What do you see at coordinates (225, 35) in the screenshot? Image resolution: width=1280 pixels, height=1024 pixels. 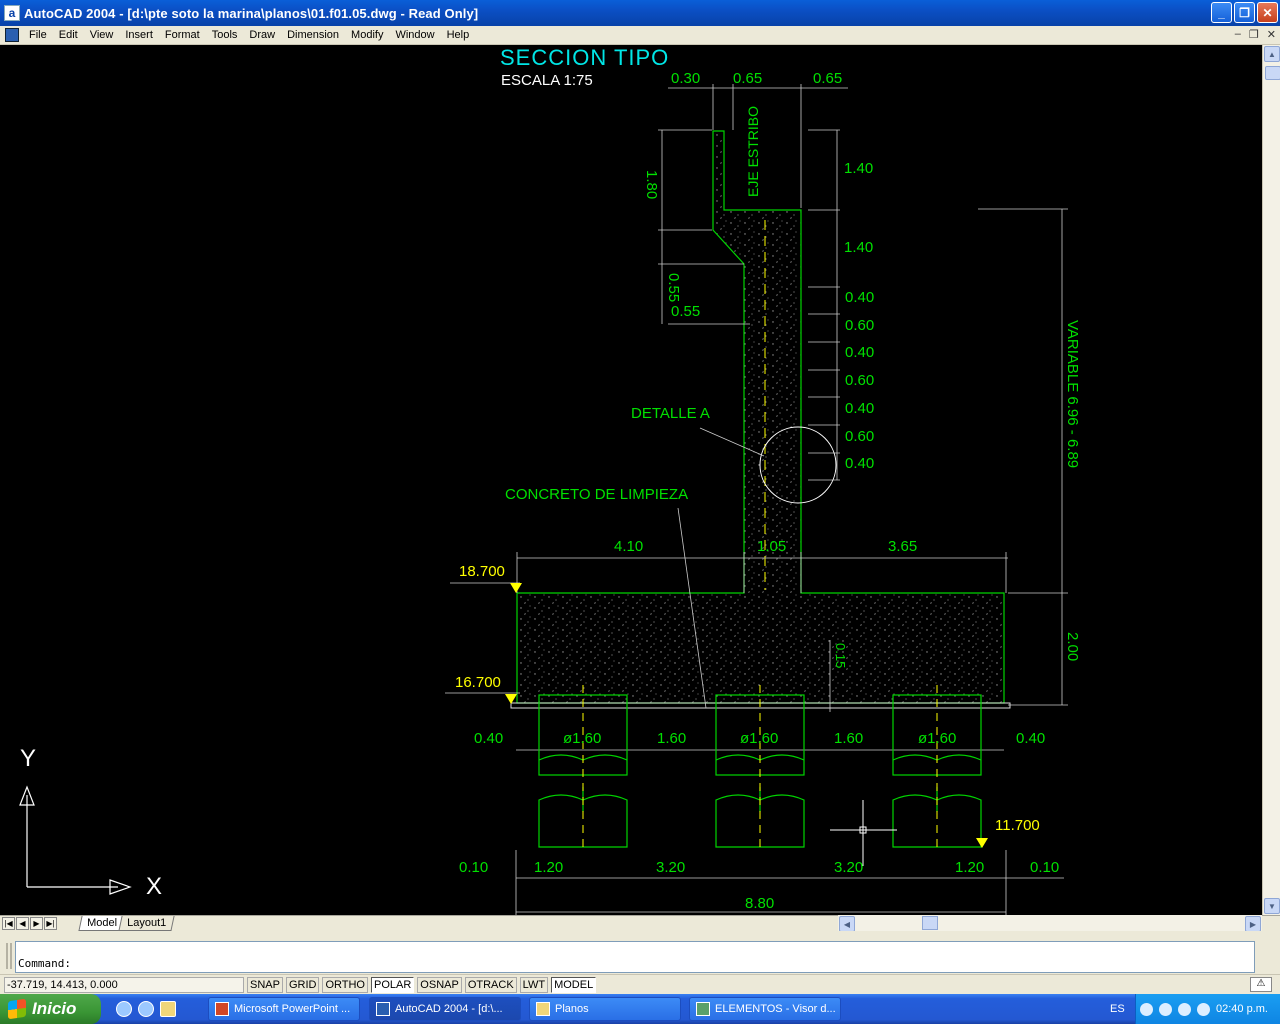 I see `menu-tools: Tools` at bounding box center [225, 35].